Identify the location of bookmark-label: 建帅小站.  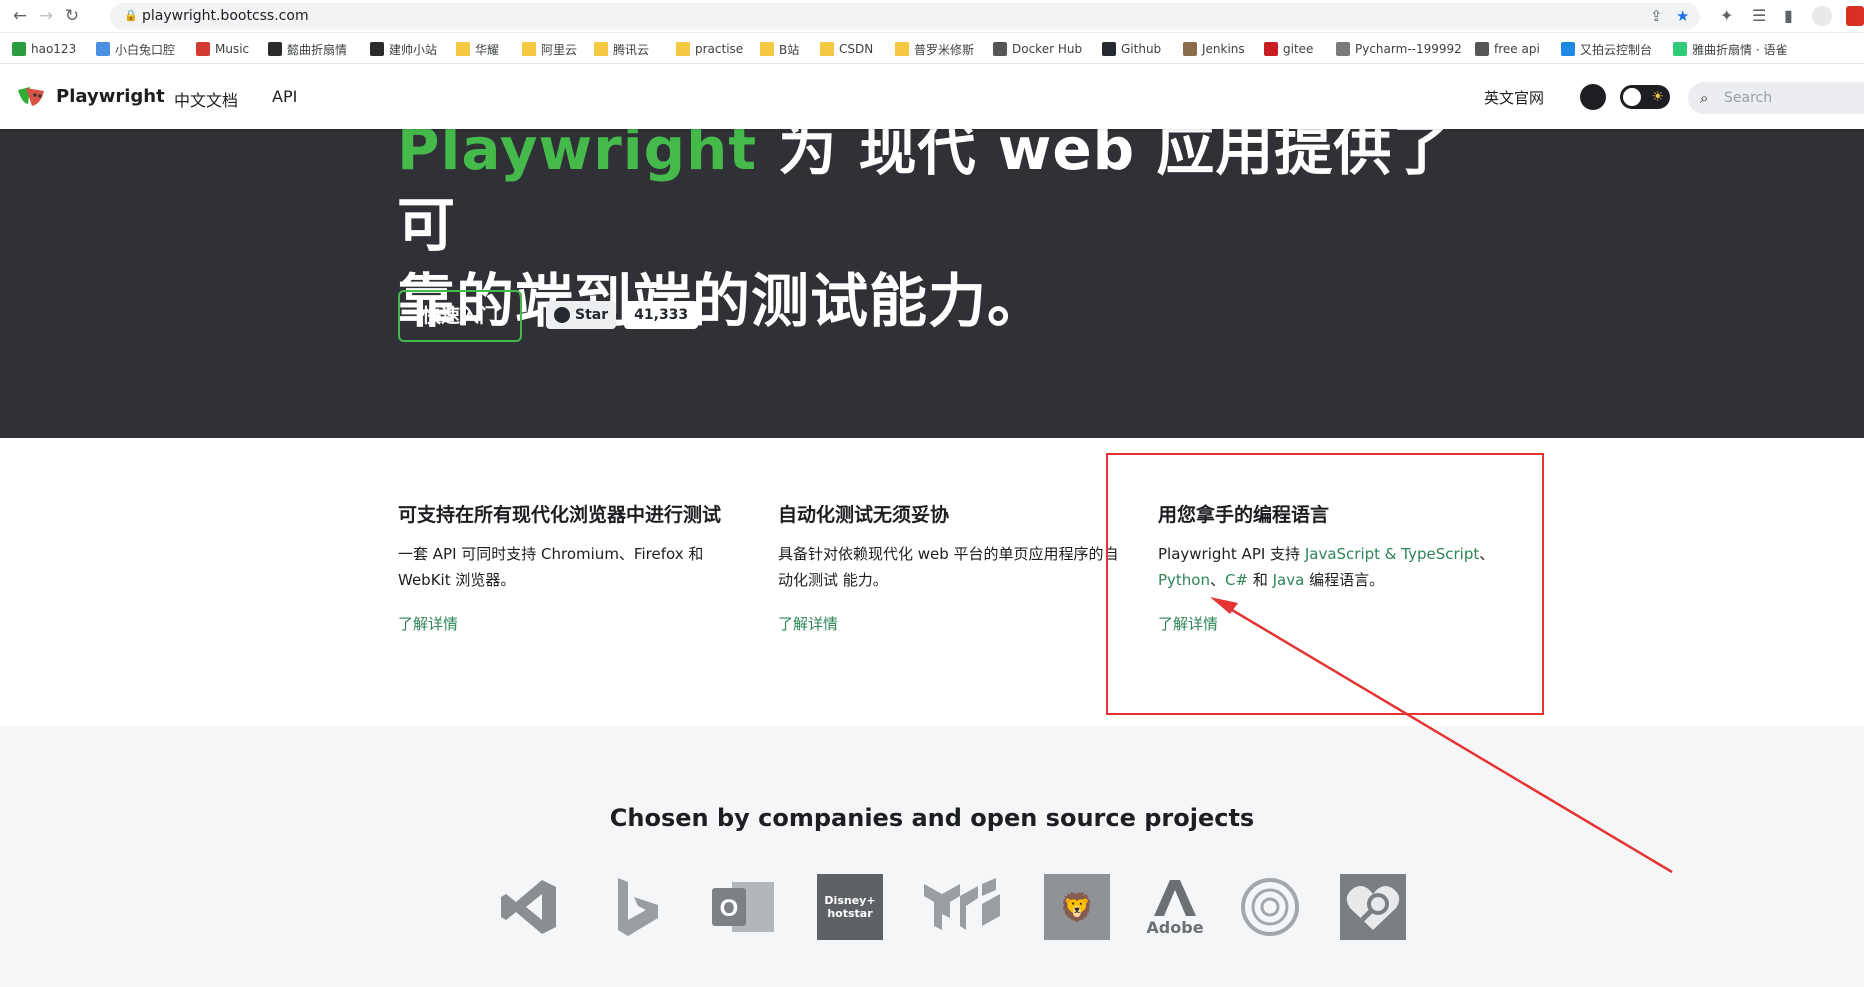
(413, 49).